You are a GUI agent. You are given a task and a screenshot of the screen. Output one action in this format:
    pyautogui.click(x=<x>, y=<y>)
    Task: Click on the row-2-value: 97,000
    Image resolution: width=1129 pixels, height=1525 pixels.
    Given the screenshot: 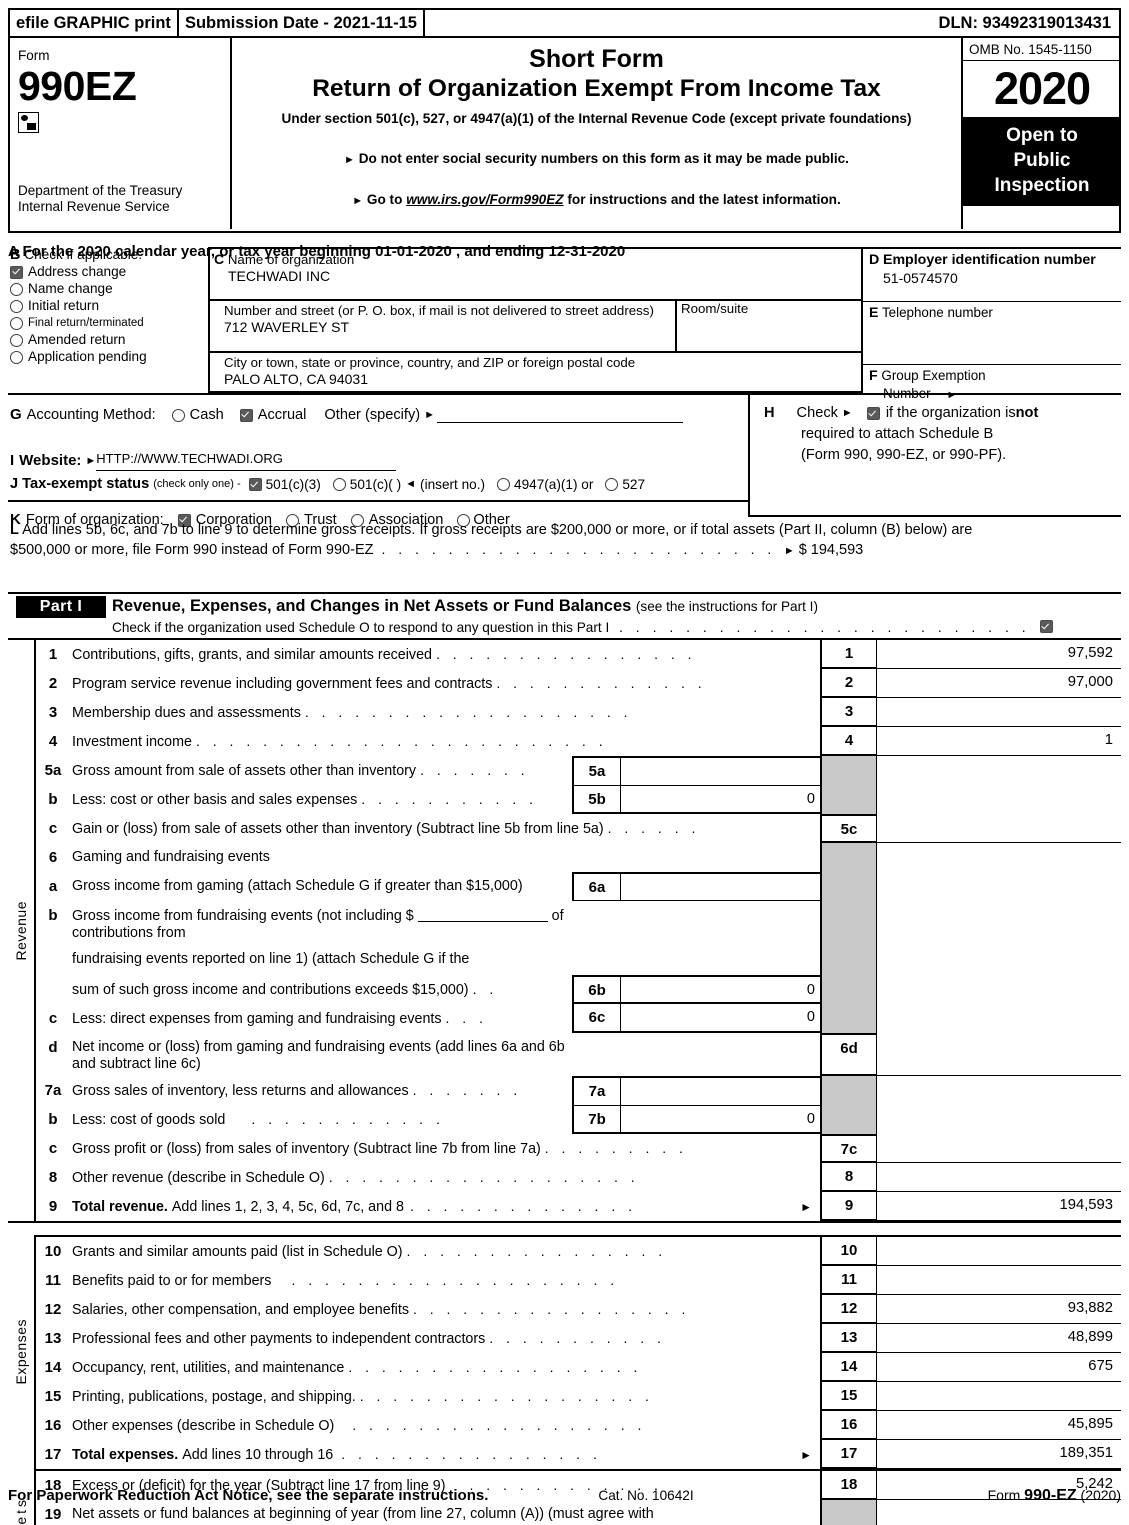 What is the action you would take?
    pyautogui.click(x=998, y=683)
    